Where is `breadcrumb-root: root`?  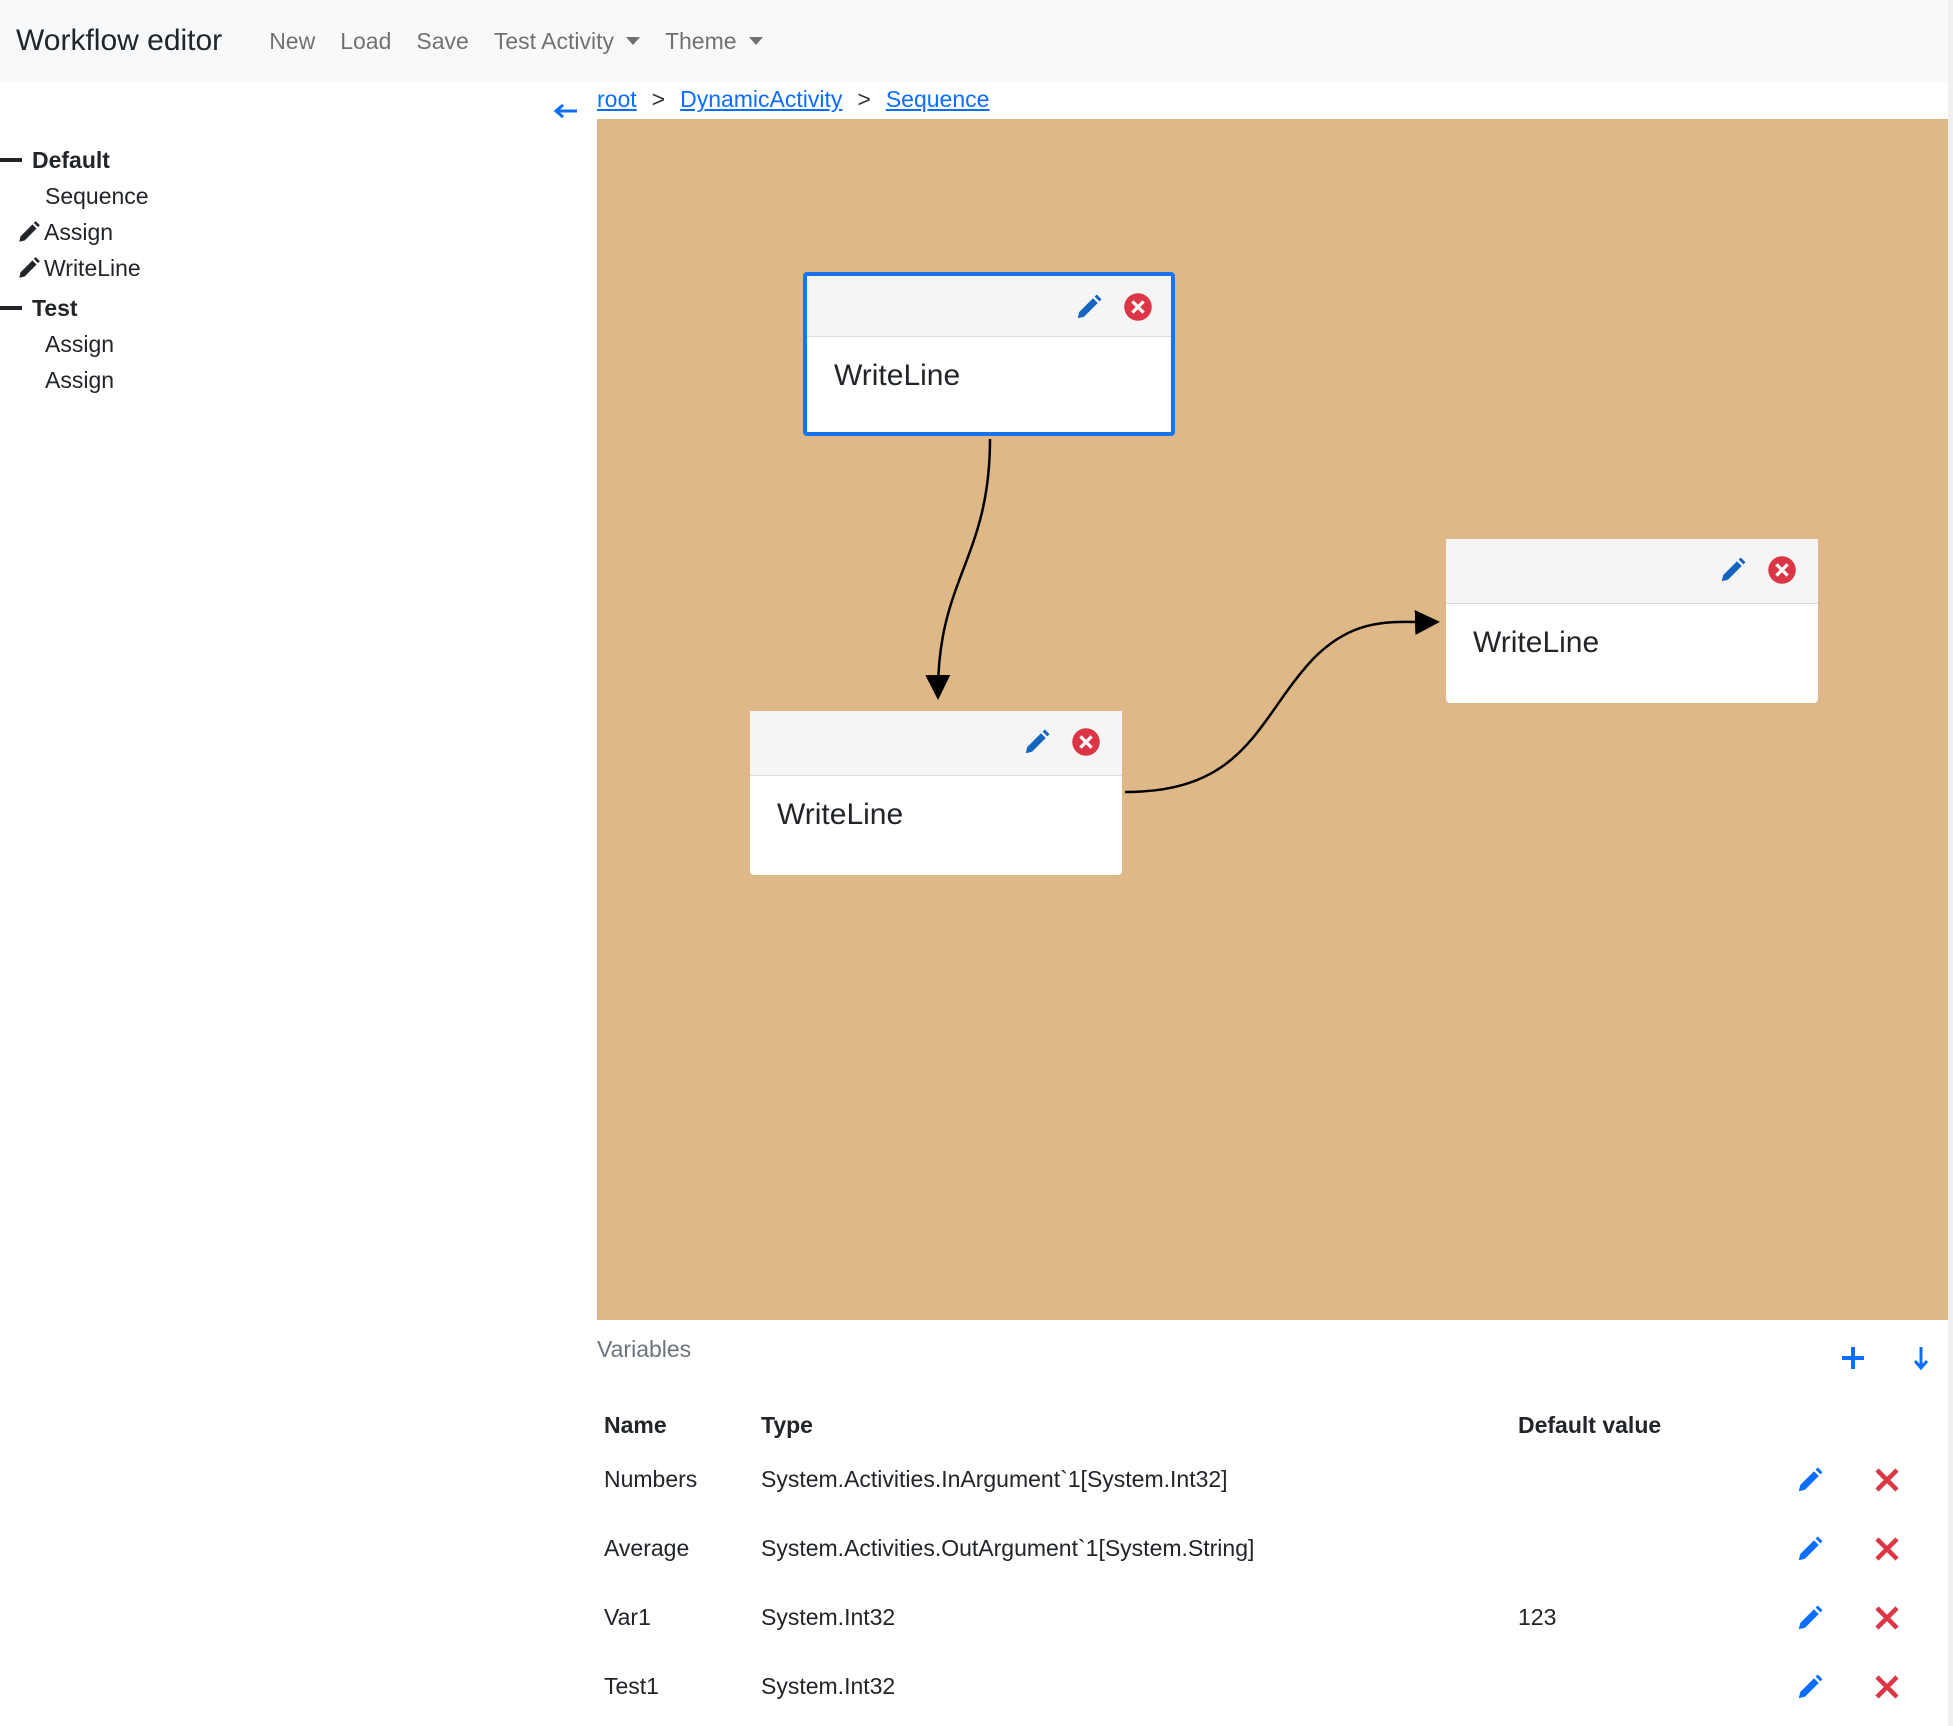 breadcrumb-root: root is located at coordinates (617, 99).